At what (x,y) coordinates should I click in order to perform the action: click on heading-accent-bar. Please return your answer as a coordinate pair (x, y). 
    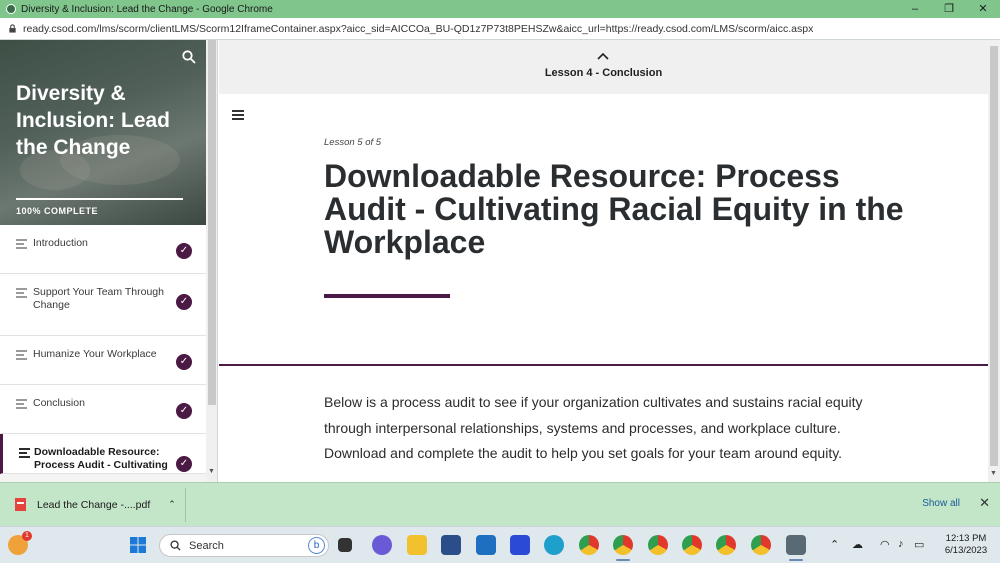
    Looking at the image, I should click on (387, 296).